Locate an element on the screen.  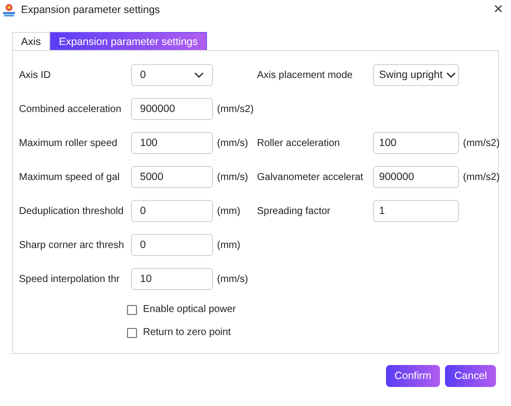
dropdown: 0 is located at coordinates (172, 75).